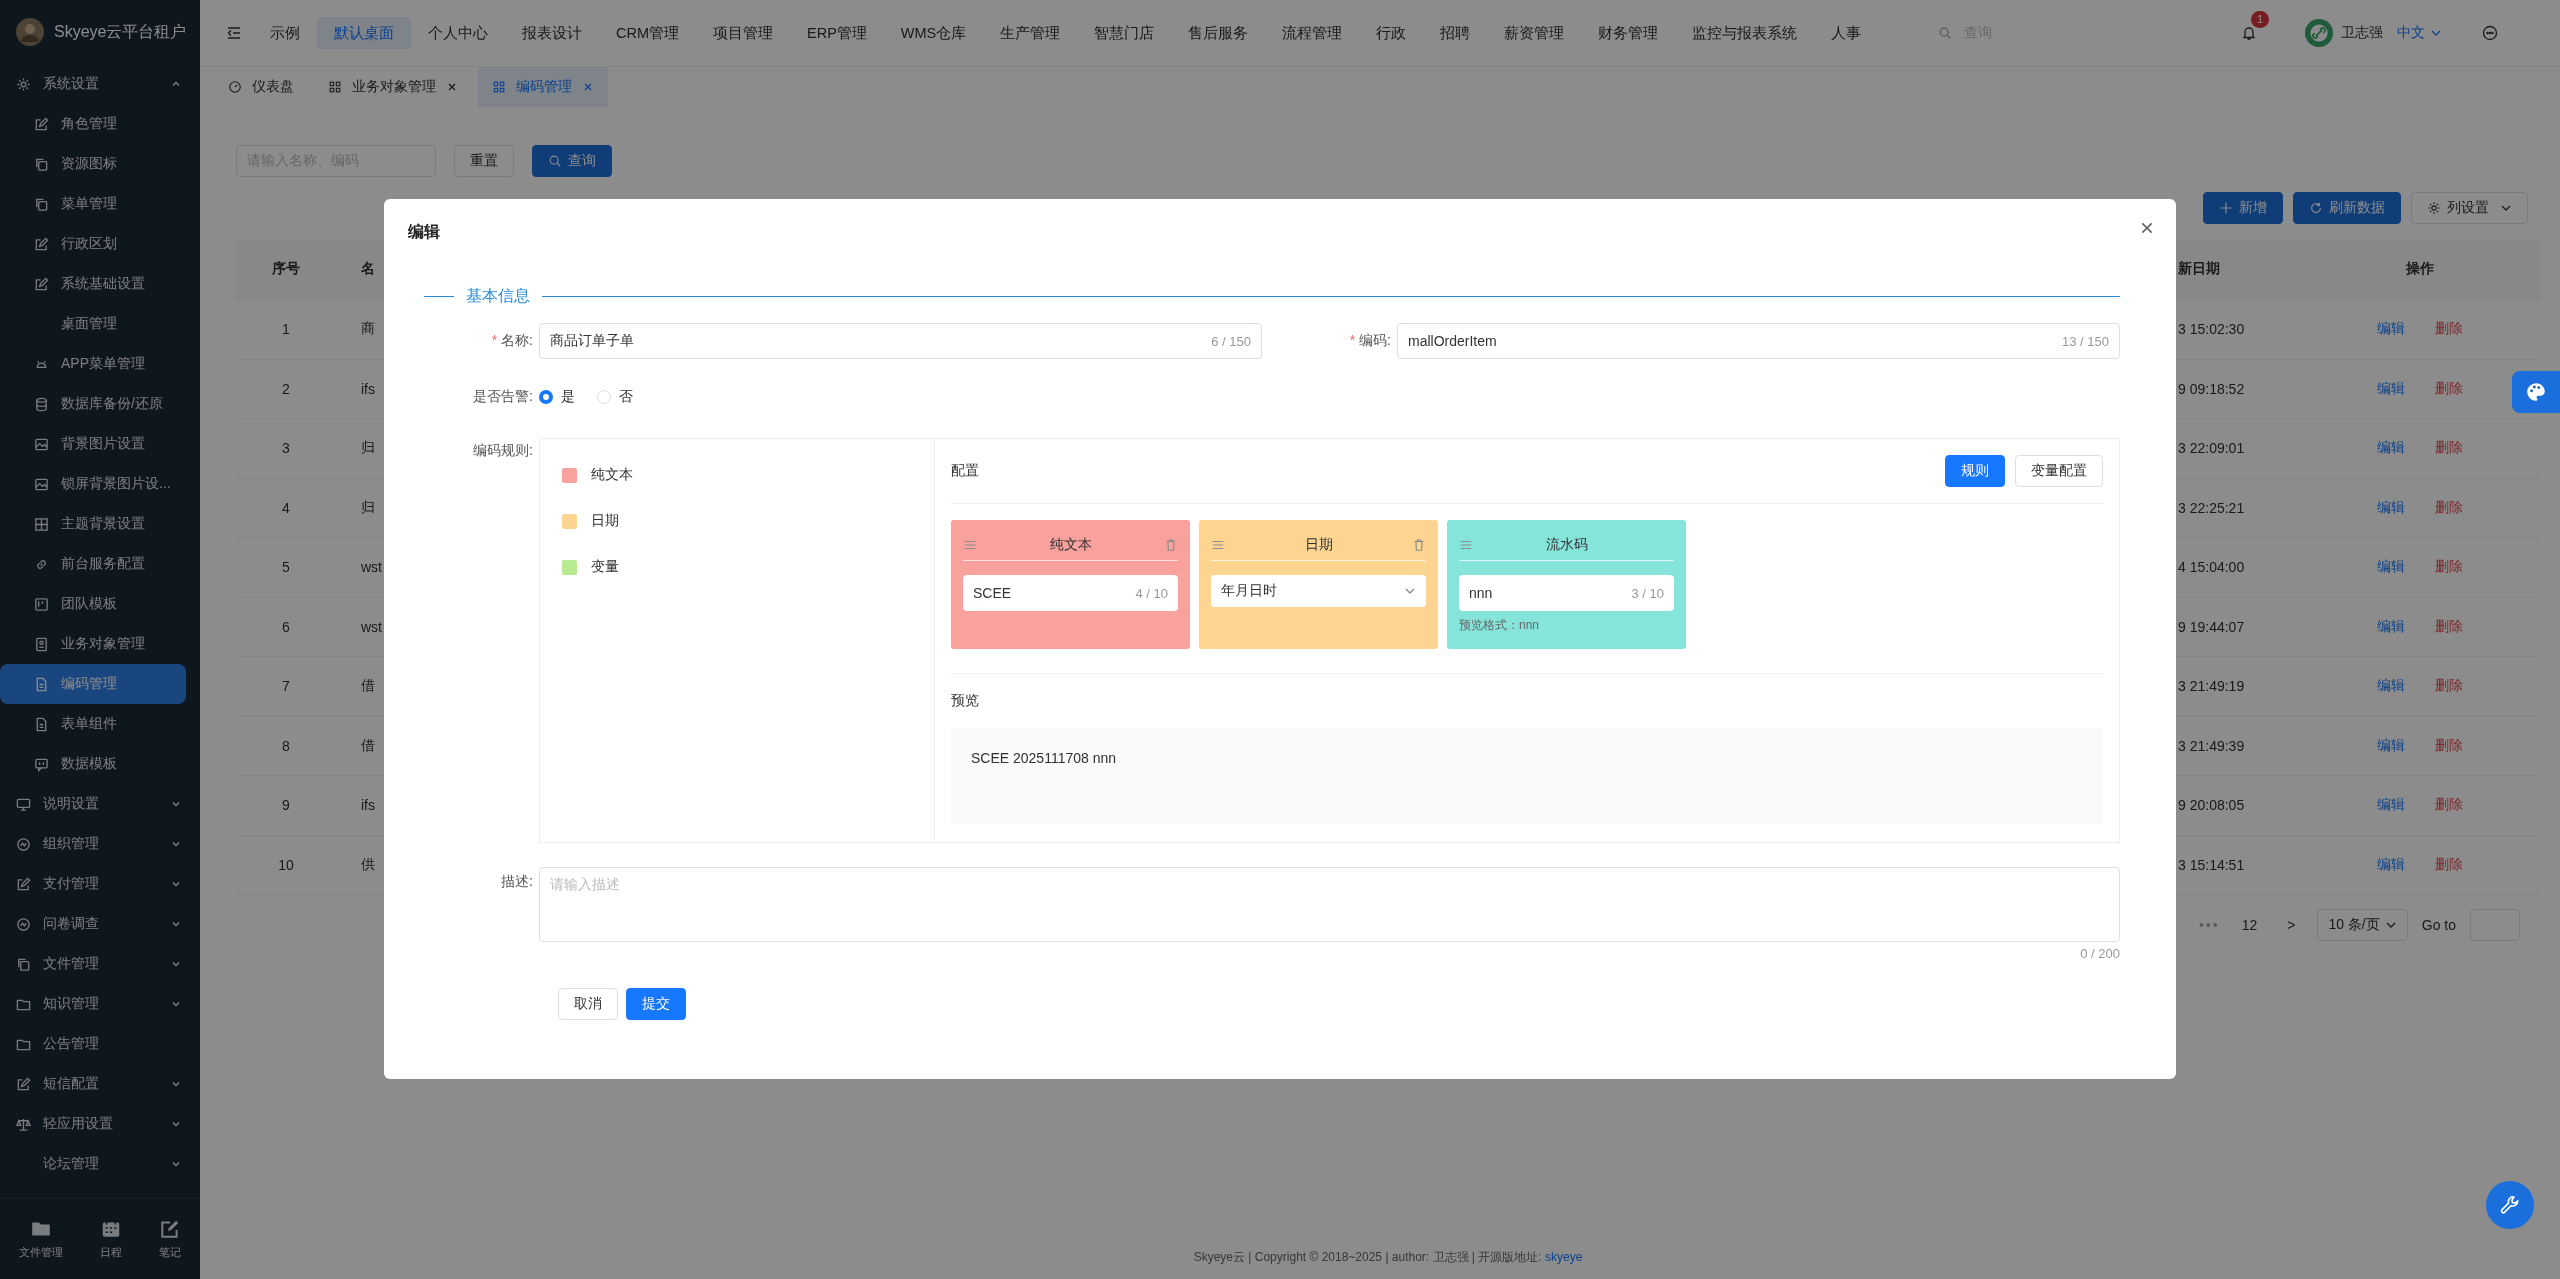  What do you see at coordinates (552, 33) in the screenshot?
I see `nav-tab: 报表设计` at bounding box center [552, 33].